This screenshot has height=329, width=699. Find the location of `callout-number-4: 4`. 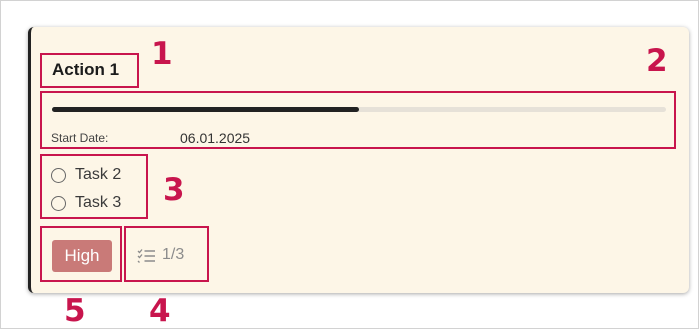

callout-number-4: 4 is located at coordinates (160, 311).